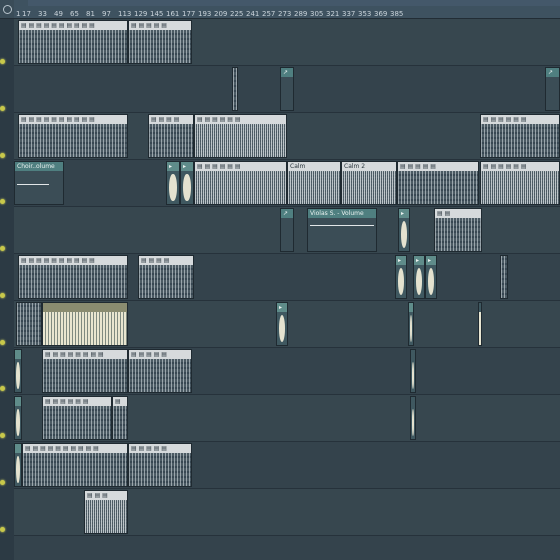 This screenshot has height=560, width=560. I want to click on automation-clip: Choir..olume, so click(39, 183).